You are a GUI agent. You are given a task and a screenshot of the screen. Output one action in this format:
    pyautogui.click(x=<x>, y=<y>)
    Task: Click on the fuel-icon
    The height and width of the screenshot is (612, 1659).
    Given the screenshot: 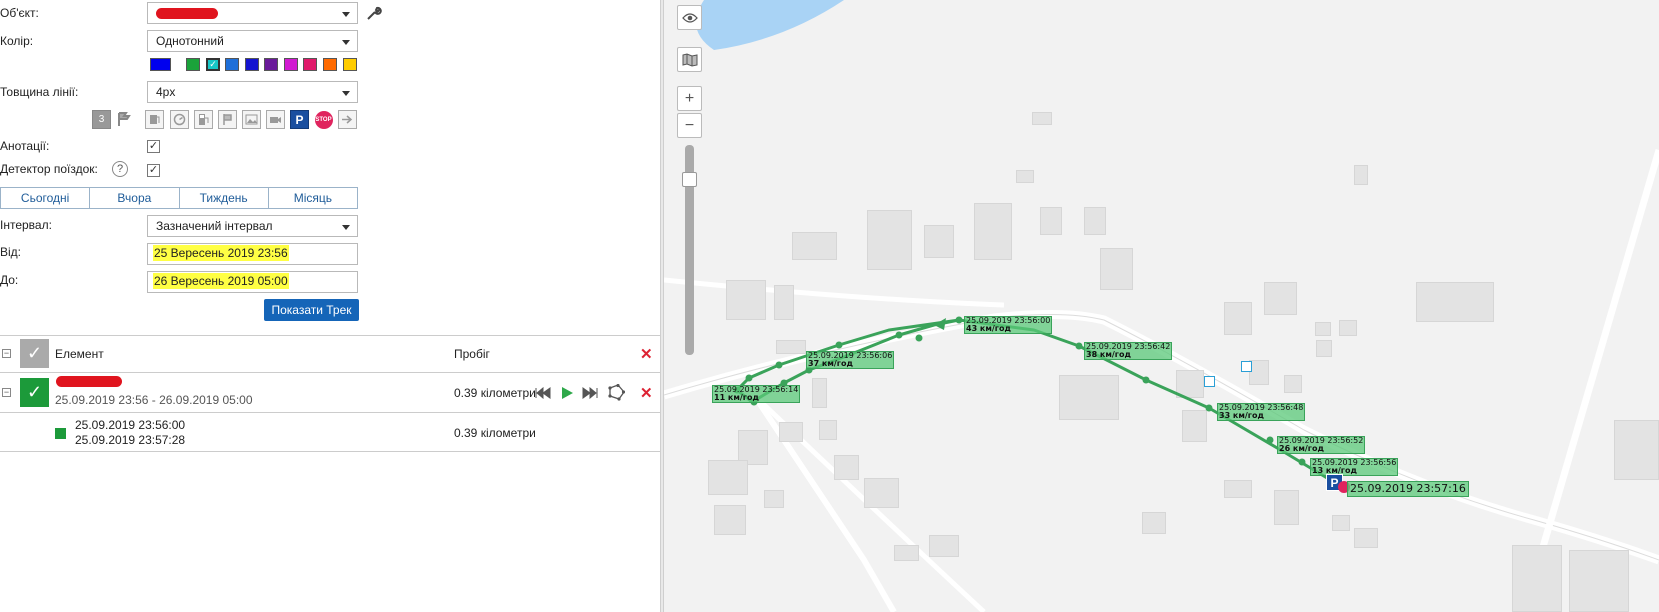 What is the action you would take?
    pyautogui.click(x=154, y=119)
    